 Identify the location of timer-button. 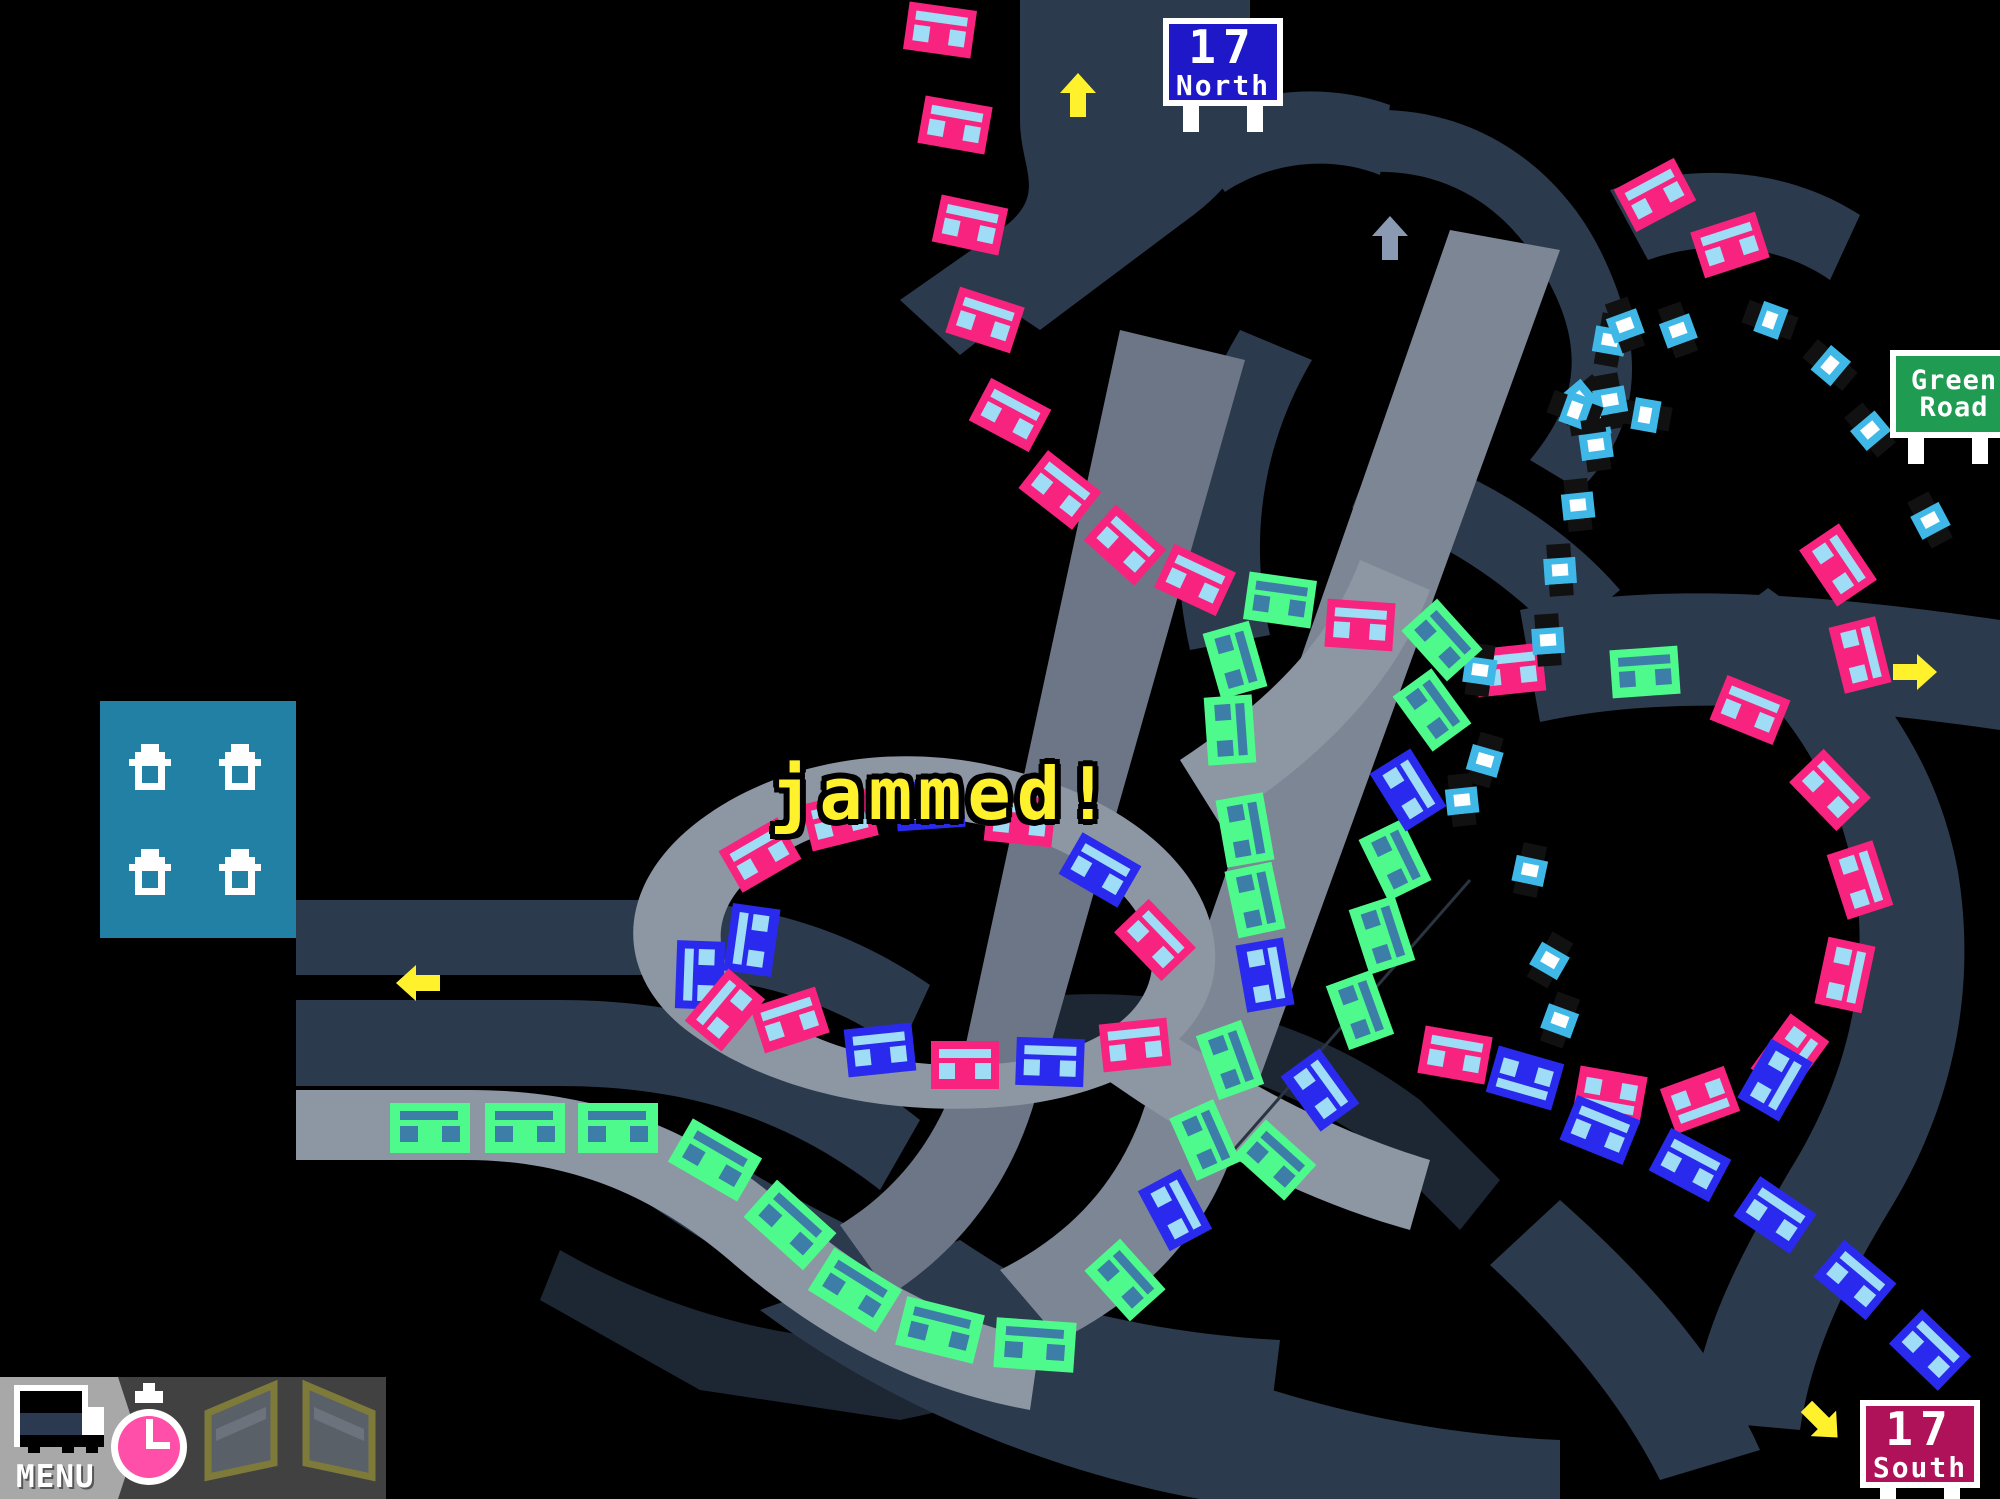
(149, 1438).